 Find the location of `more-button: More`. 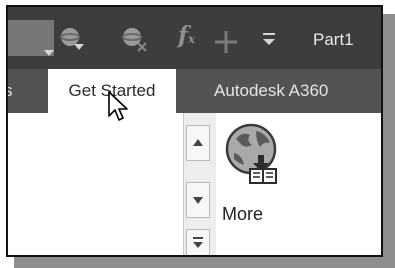

more-button: More is located at coordinates (253, 174).